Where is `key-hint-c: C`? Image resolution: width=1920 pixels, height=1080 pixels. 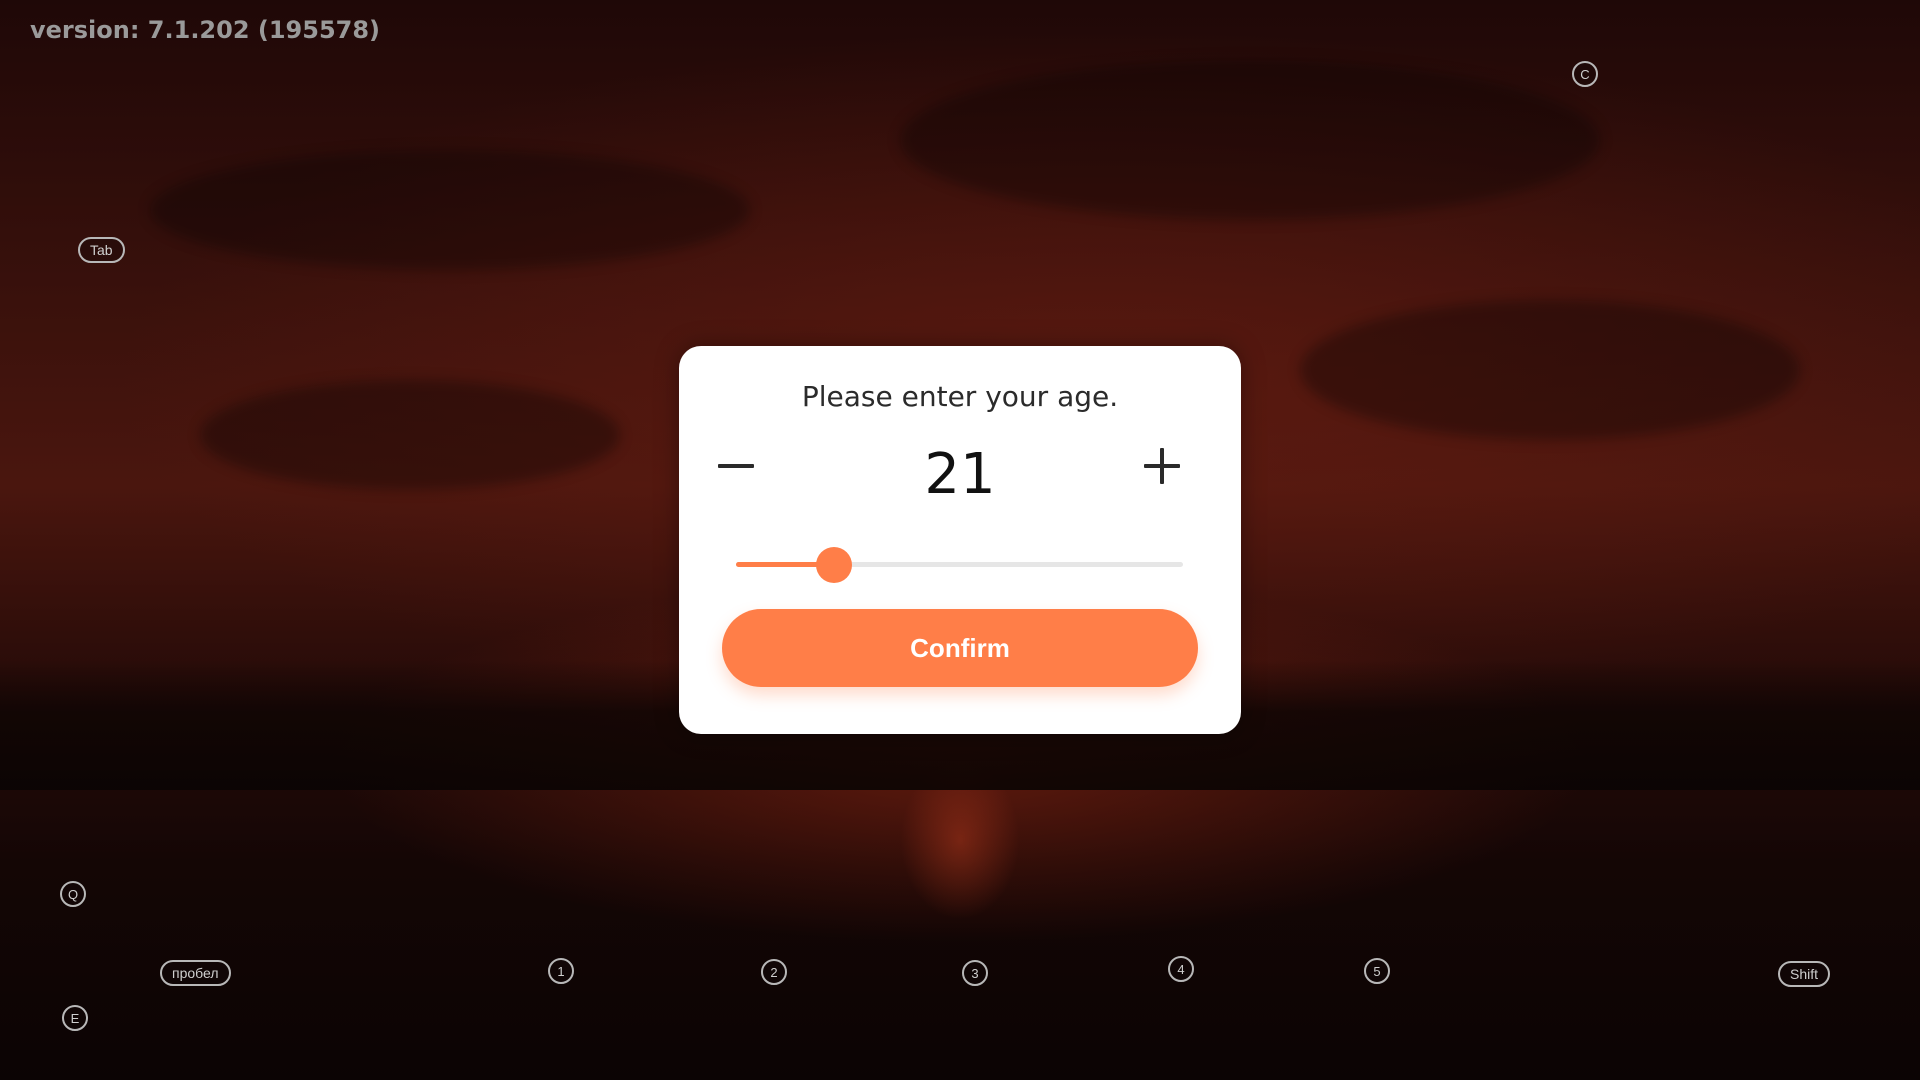 key-hint-c: C is located at coordinates (1585, 74).